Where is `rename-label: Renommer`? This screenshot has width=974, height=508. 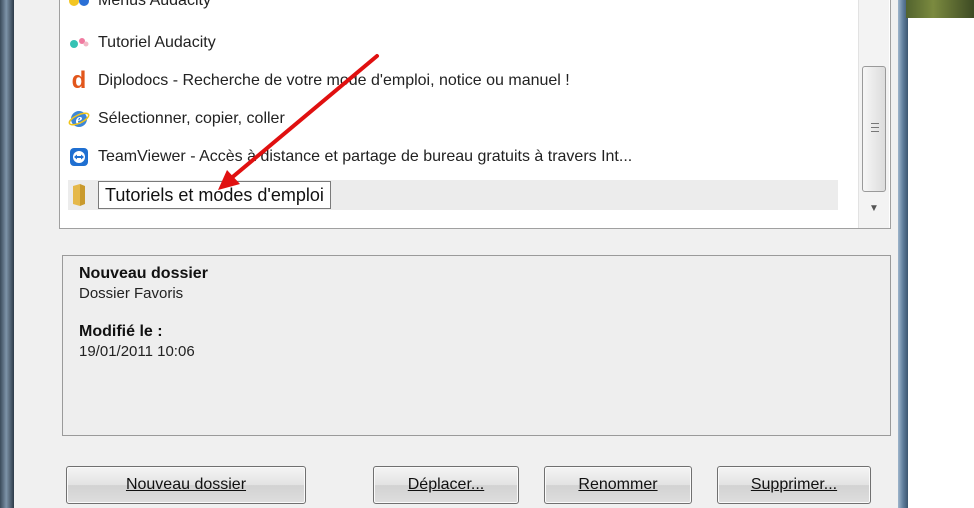
rename-label: Renommer is located at coordinates (618, 484).